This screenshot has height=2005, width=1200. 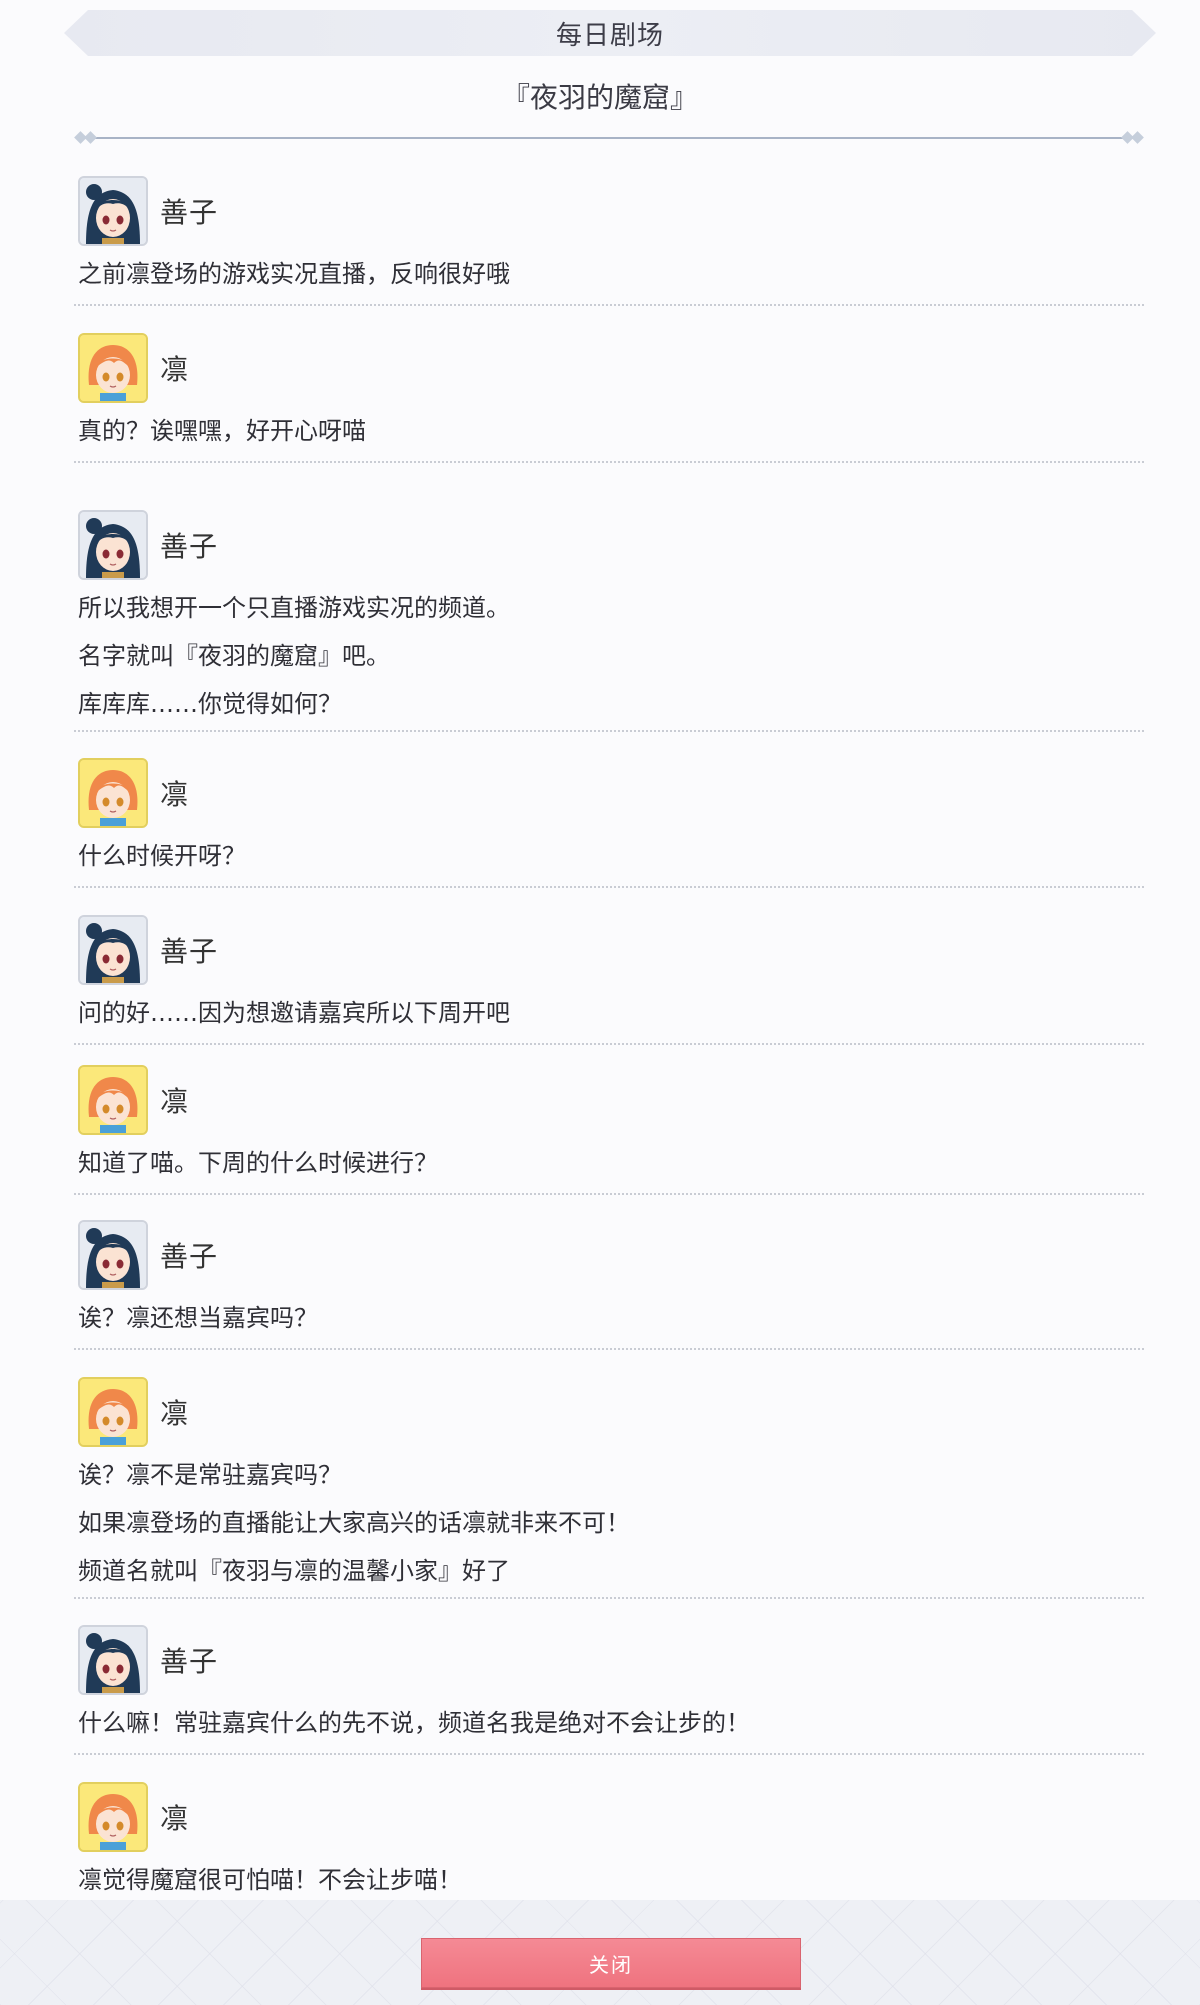 I want to click on dialog-entry: 善子之前凛登场的游戏实况直播，反响很好哦, so click(x=609, y=240).